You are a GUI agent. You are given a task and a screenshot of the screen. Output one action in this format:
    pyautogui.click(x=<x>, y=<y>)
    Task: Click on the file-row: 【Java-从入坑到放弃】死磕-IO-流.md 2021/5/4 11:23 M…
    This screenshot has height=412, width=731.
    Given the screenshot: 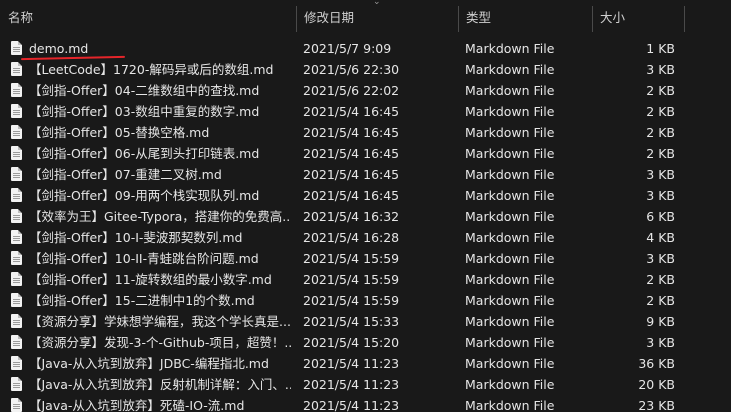 What is the action you would take?
    pyautogui.click(x=365, y=403)
    